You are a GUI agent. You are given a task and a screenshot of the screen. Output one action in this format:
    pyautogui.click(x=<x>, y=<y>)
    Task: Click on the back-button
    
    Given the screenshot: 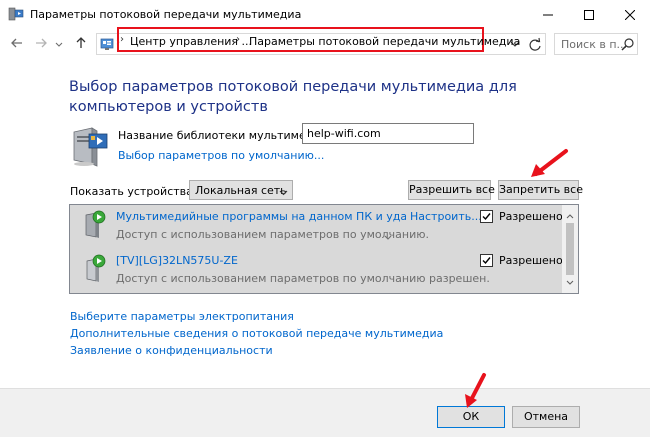 What is the action you would take?
    pyautogui.click(x=17, y=44)
    